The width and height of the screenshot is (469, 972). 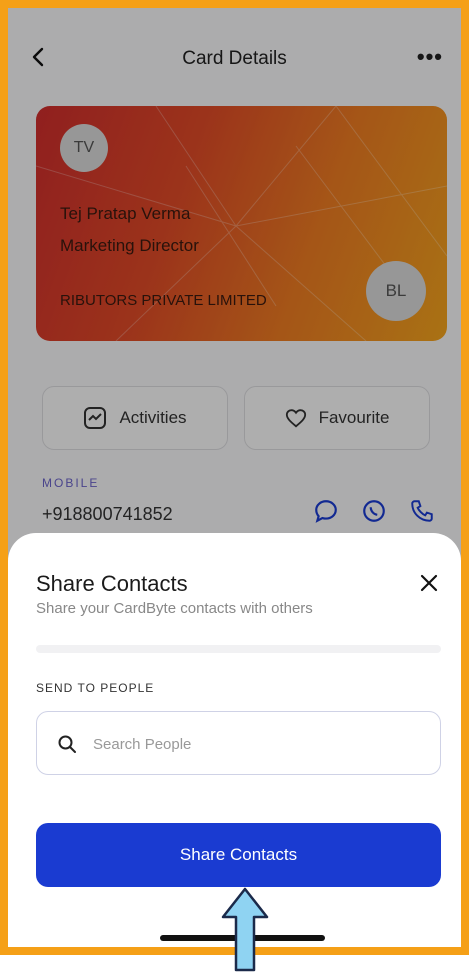 I want to click on search-people-field, so click(x=238, y=743).